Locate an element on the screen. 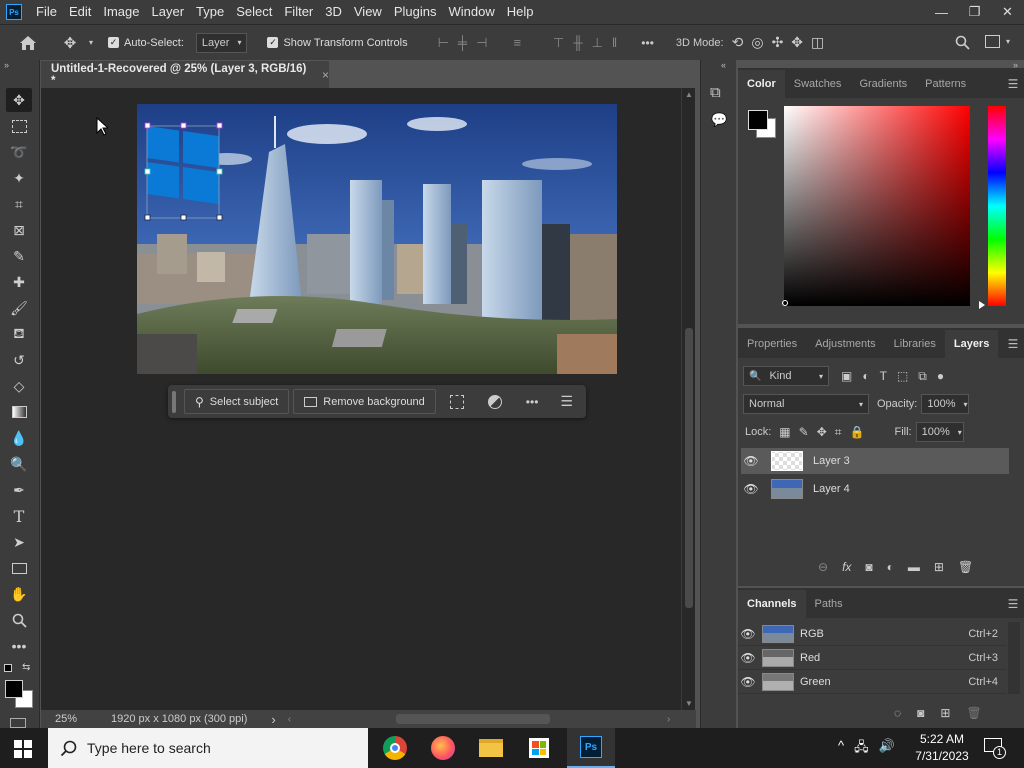 This screenshot has height=768, width=1024. mask-icon is located at coordinates (494, 401).